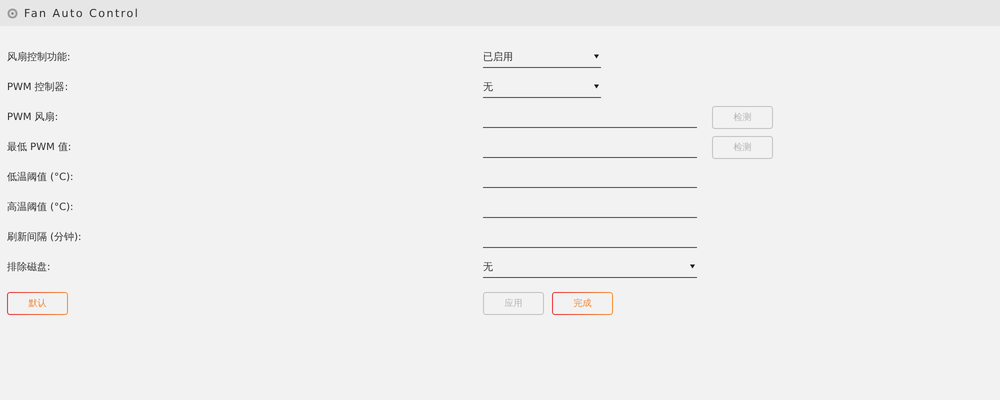 The image size is (1000, 400). Describe the element at coordinates (44, 237) in the screenshot. I see `field-label: 刷新间隔 (分钟):` at that location.